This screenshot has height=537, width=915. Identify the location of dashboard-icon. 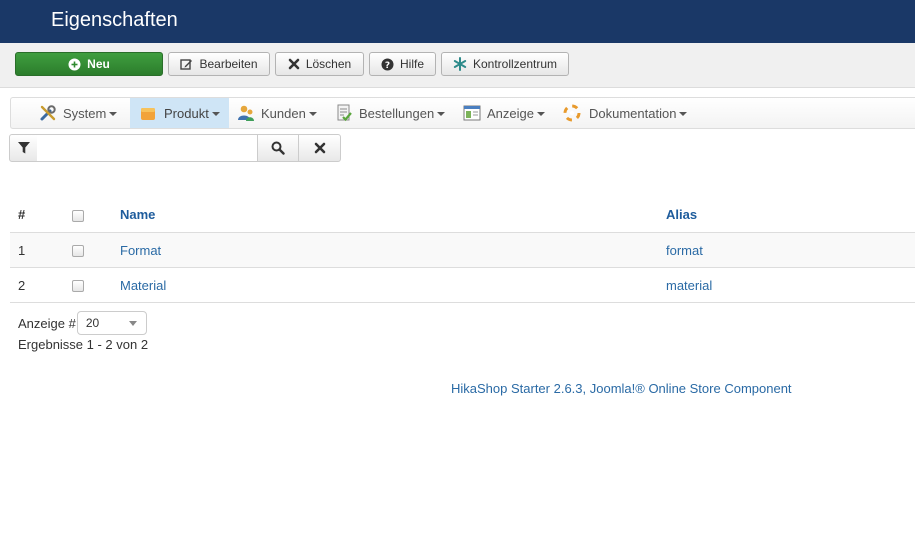
(460, 64).